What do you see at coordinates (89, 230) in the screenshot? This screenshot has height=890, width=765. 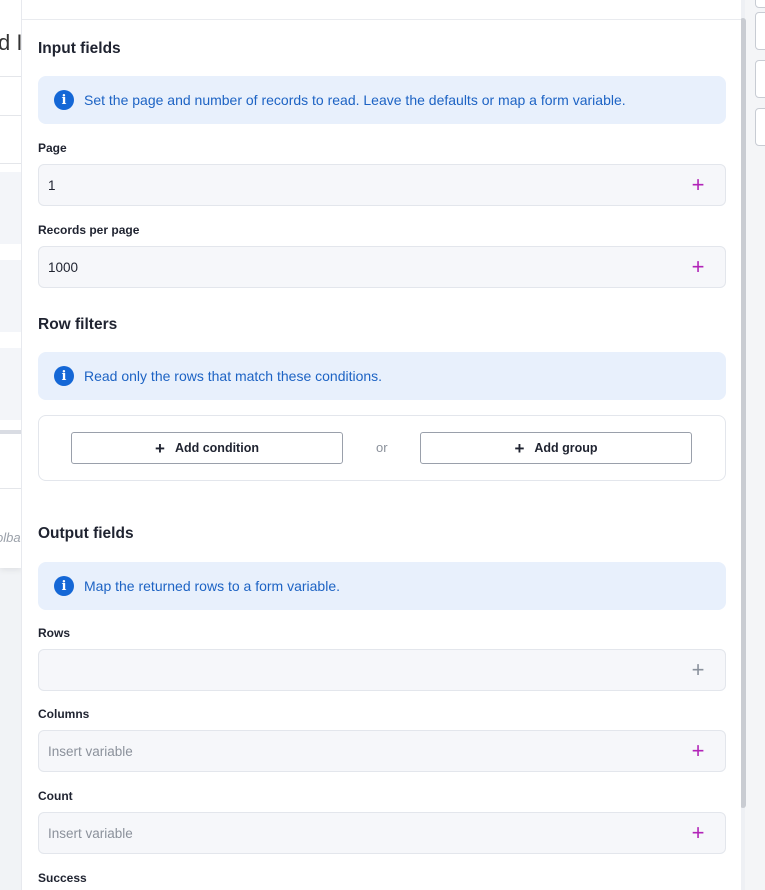 I see `records-per-page-label: Records per page` at bounding box center [89, 230].